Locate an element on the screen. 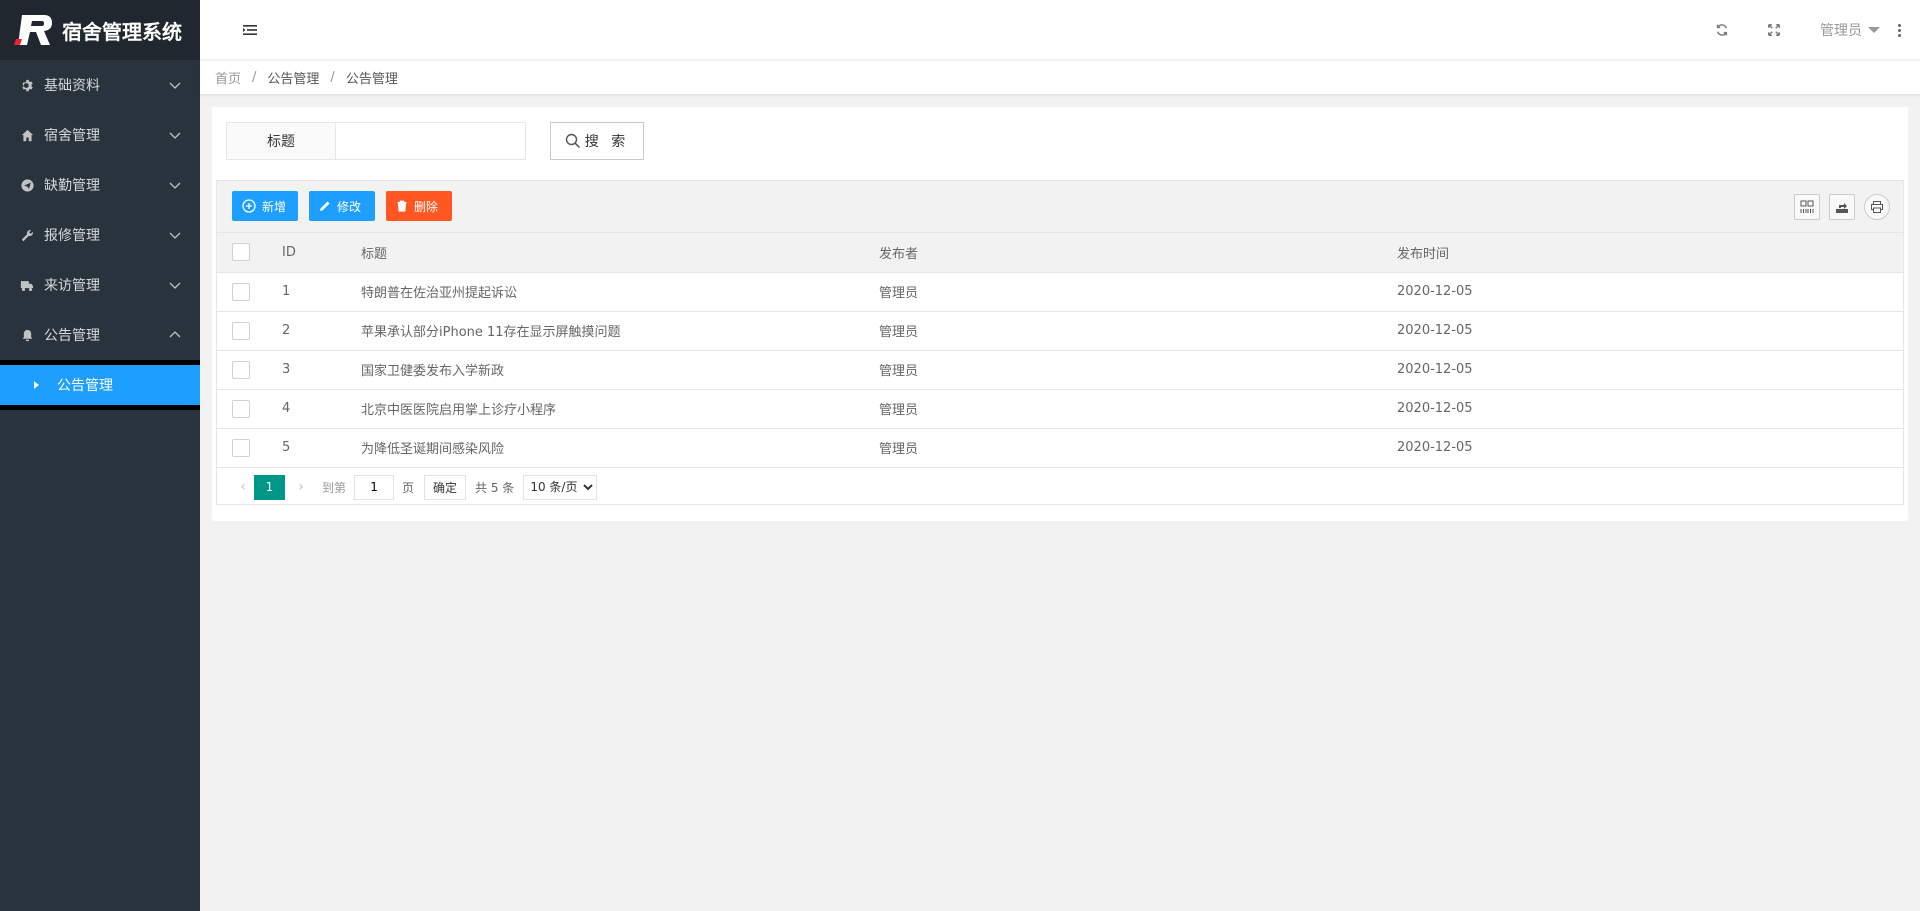  sidebar-submenu: 公告管理 is located at coordinates (100, 385).